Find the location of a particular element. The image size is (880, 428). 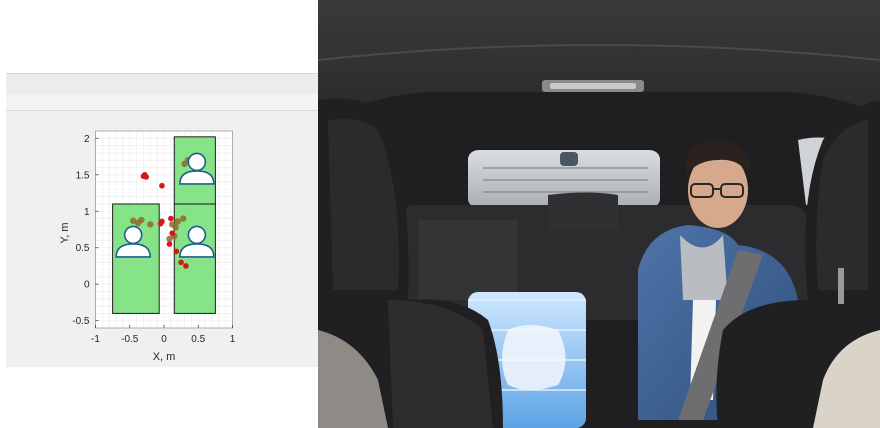

x-axis-label: X, m is located at coordinates (164, 357).